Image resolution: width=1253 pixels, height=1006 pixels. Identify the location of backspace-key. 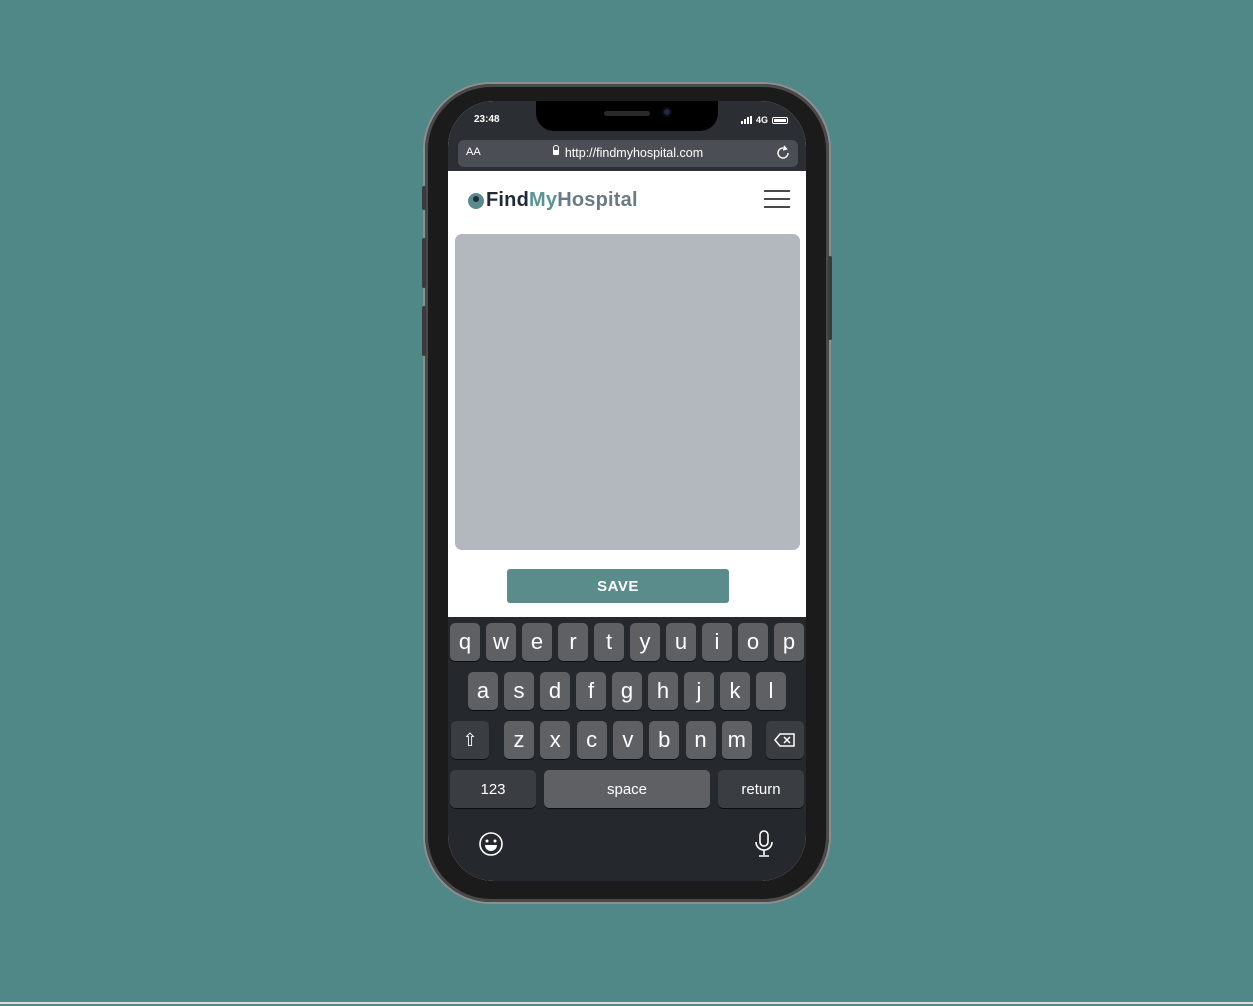
(785, 740).